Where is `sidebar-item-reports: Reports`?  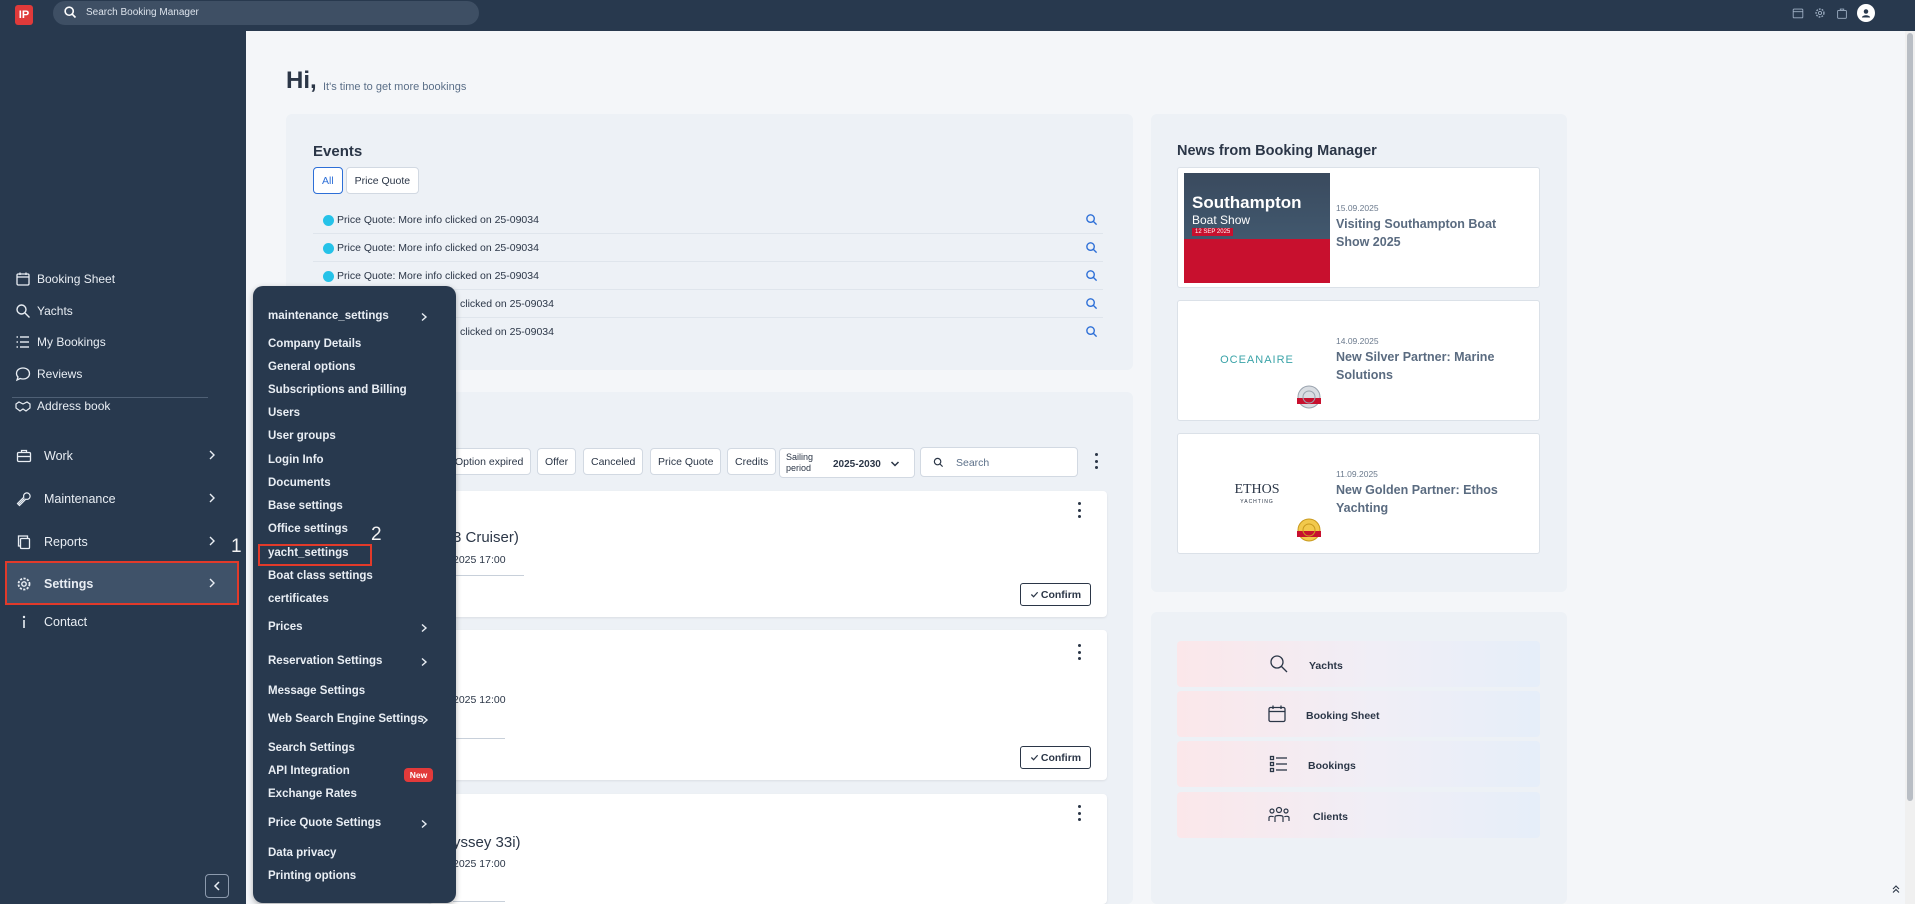
sidebar-item-reports: Reports is located at coordinates (125, 542).